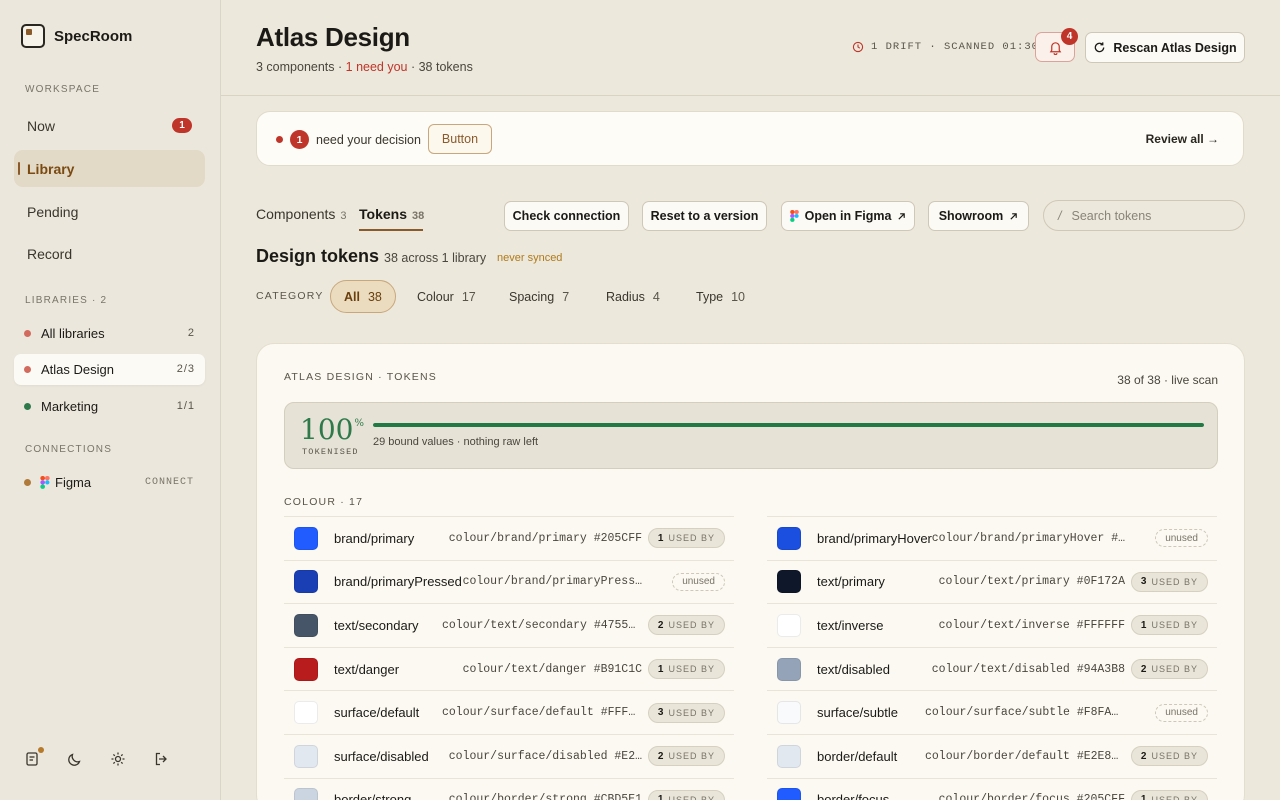 The height and width of the screenshot is (800, 1280). Describe the element at coordinates (343, 216) in the screenshot. I see `tab-count: 3` at that location.